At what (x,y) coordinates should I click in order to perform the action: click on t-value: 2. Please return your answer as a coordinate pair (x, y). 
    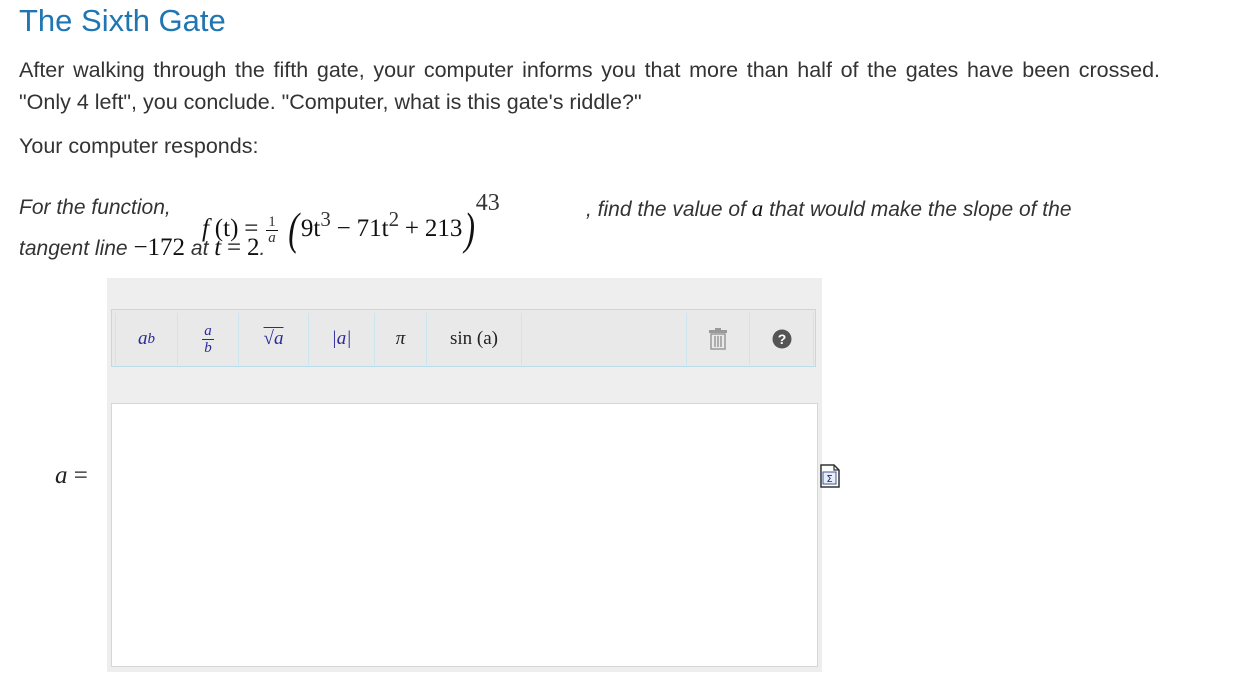
    Looking at the image, I should click on (253, 247).